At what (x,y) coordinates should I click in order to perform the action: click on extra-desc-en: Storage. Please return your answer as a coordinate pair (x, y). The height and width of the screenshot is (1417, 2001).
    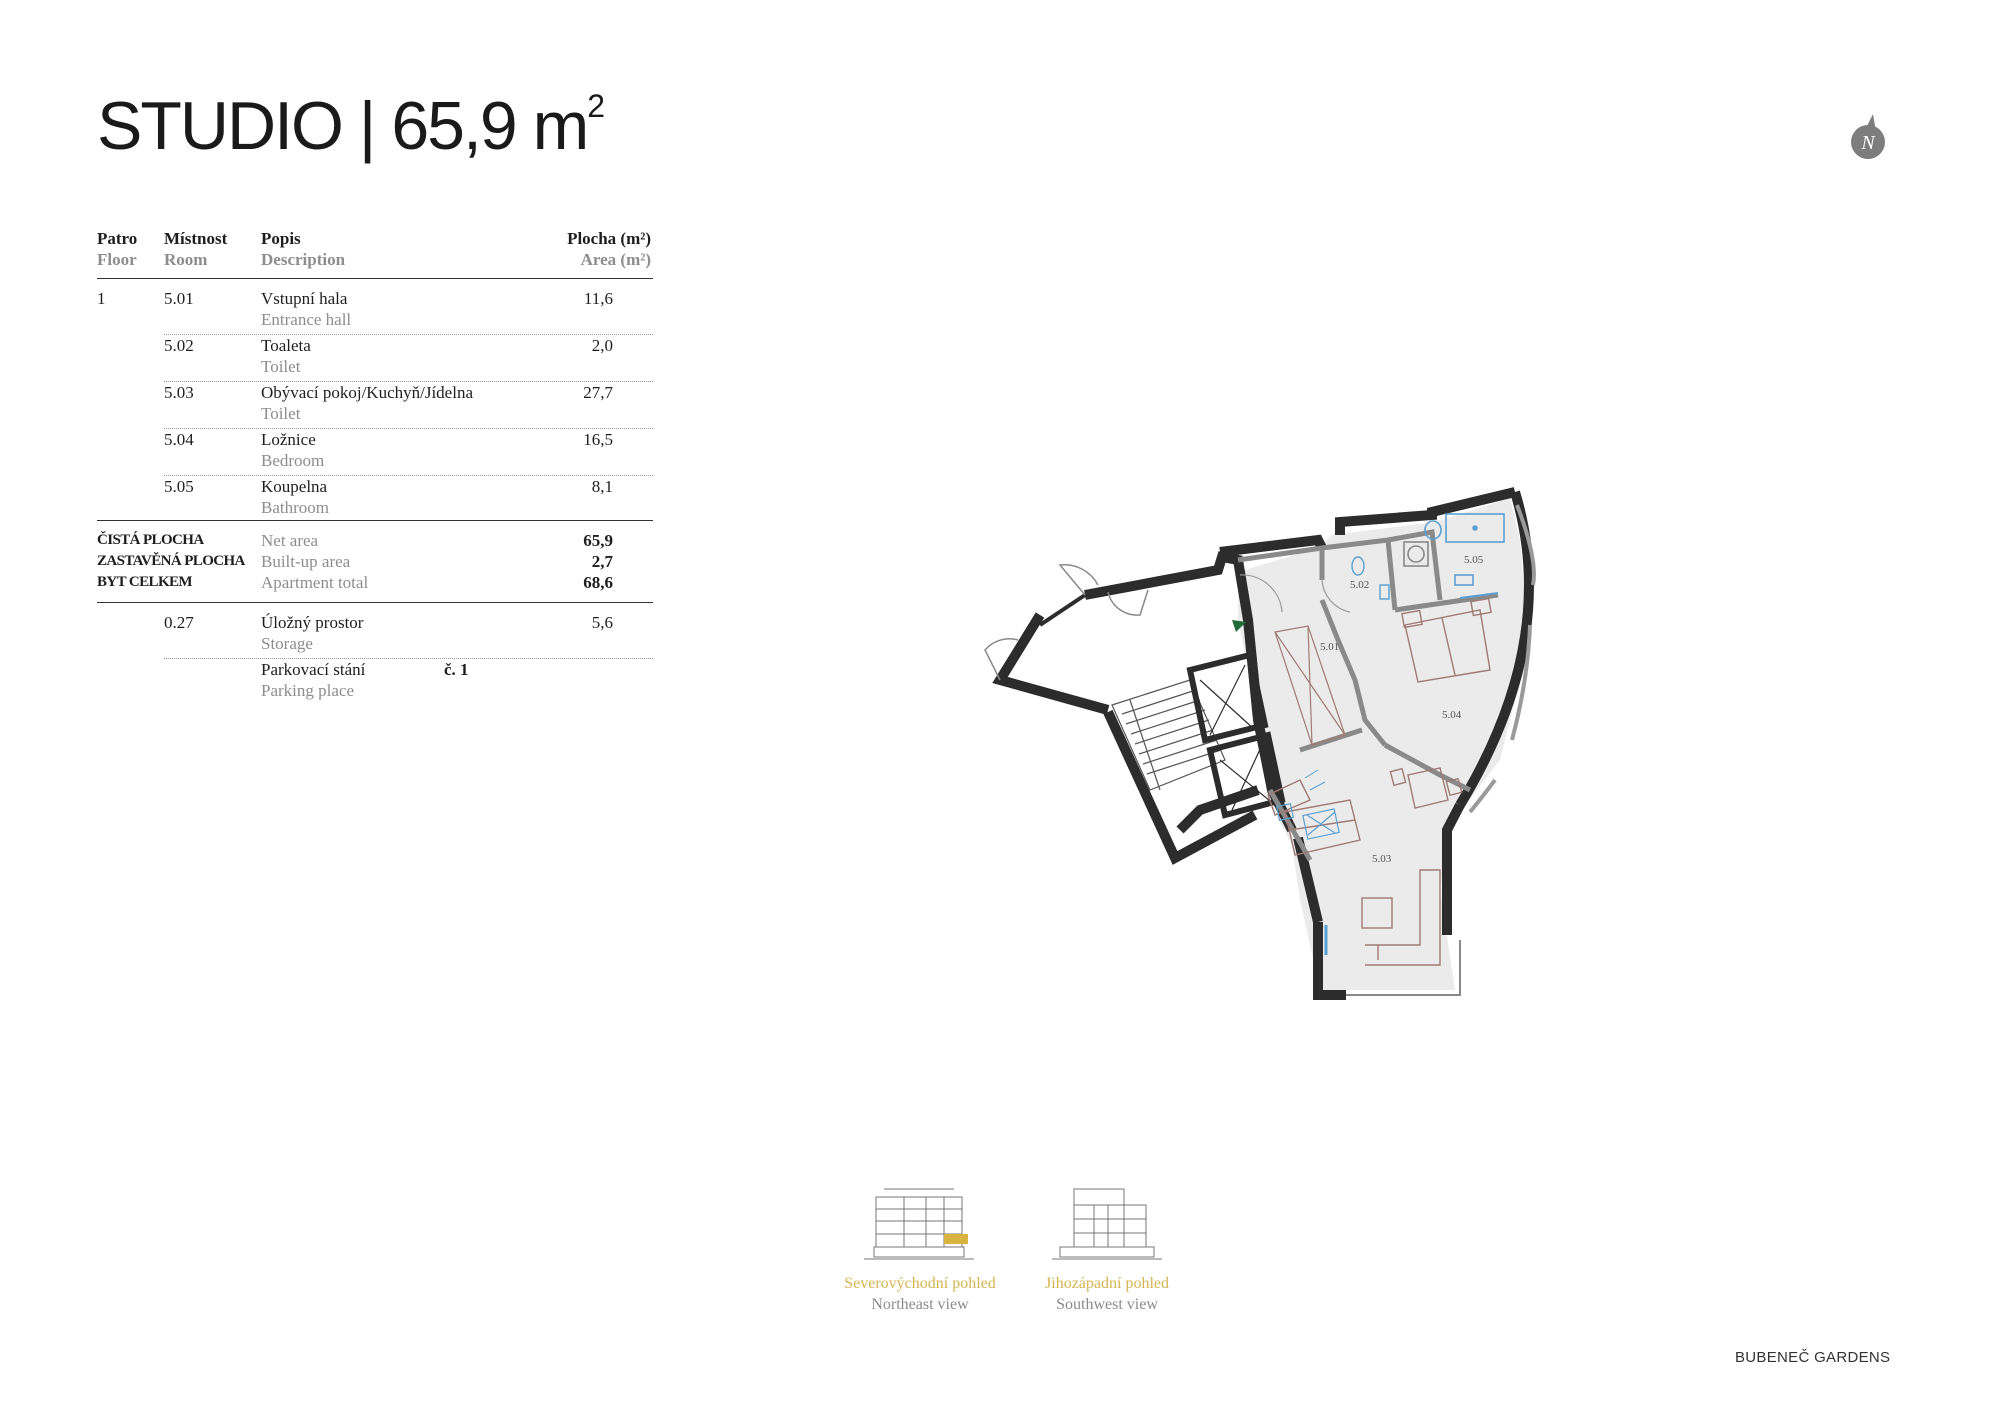
    Looking at the image, I should click on (287, 643).